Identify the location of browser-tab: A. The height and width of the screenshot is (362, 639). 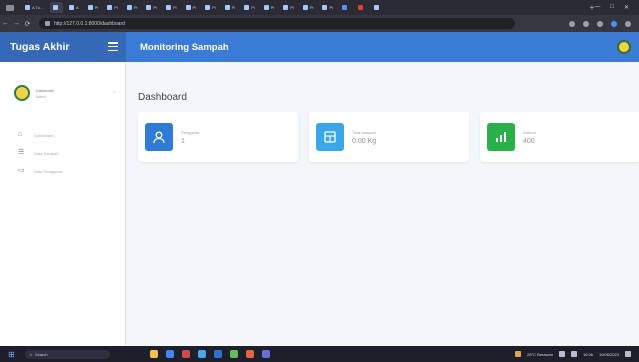
(74, 7).